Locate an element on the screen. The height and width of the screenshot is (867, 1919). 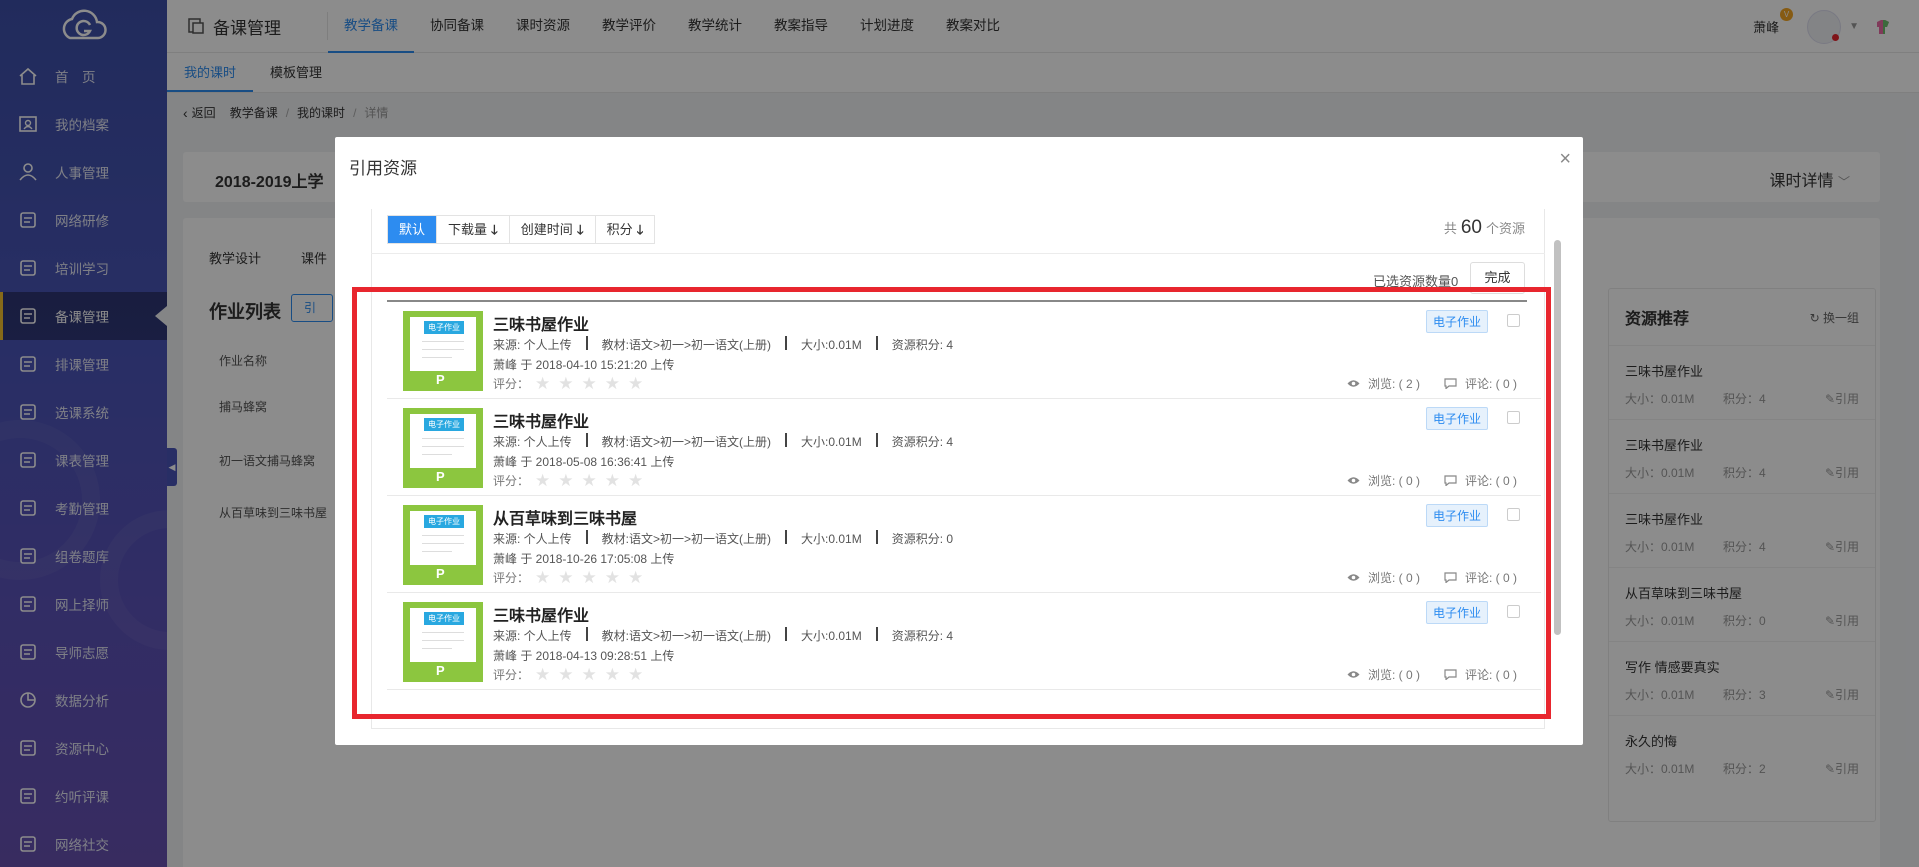
modal-title: 引用资源 is located at coordinates (383, 168).